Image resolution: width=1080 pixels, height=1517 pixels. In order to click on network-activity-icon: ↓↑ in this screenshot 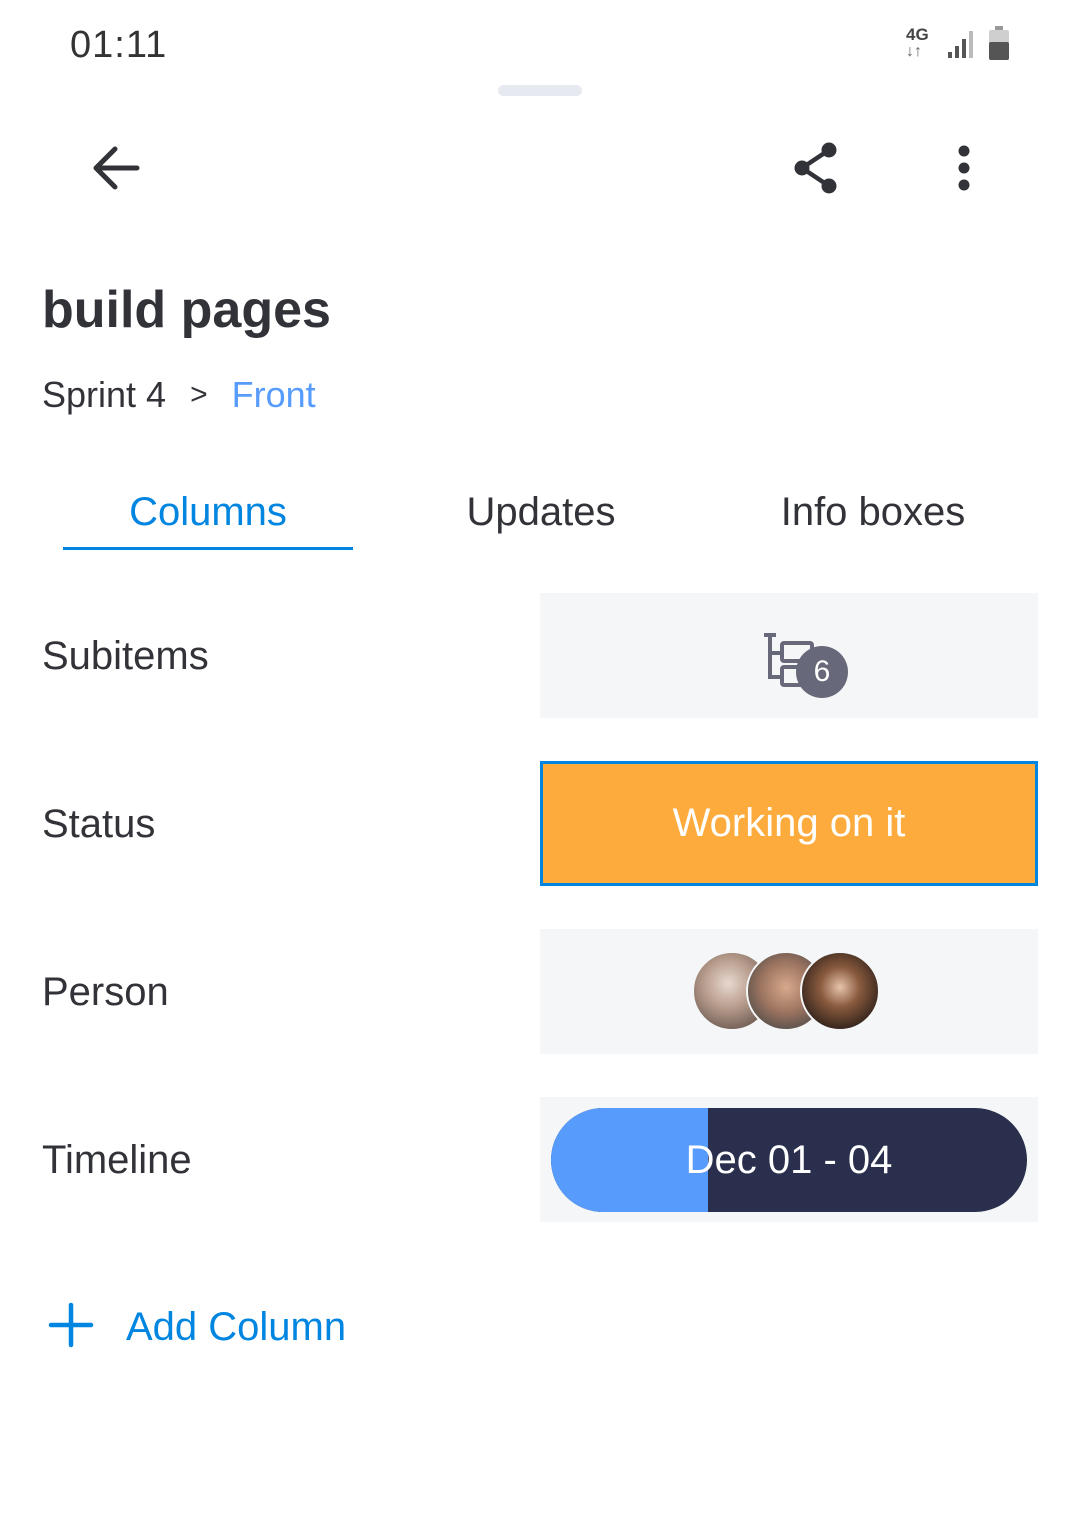, I will do `click(914, 51)`.